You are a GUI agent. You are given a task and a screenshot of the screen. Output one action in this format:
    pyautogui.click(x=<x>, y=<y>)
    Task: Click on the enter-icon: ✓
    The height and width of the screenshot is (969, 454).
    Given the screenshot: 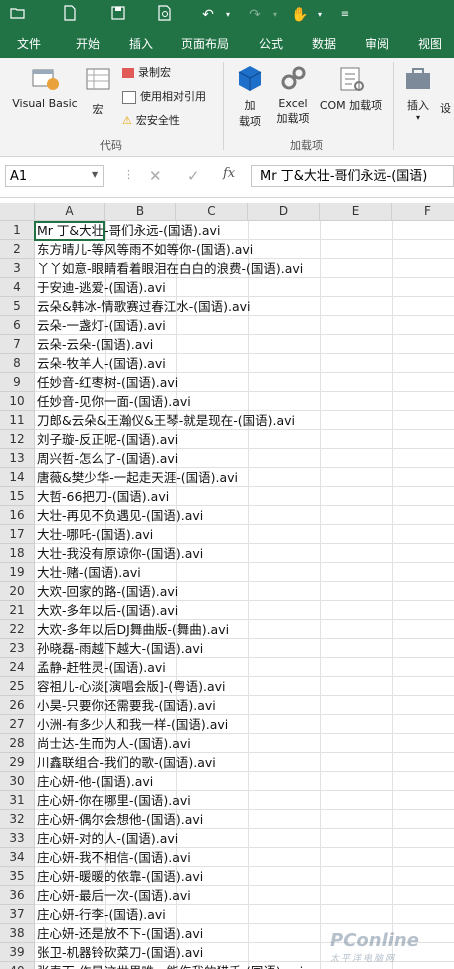 What is the action you would take?
    pyautogui.click(x=193, y=176)
    